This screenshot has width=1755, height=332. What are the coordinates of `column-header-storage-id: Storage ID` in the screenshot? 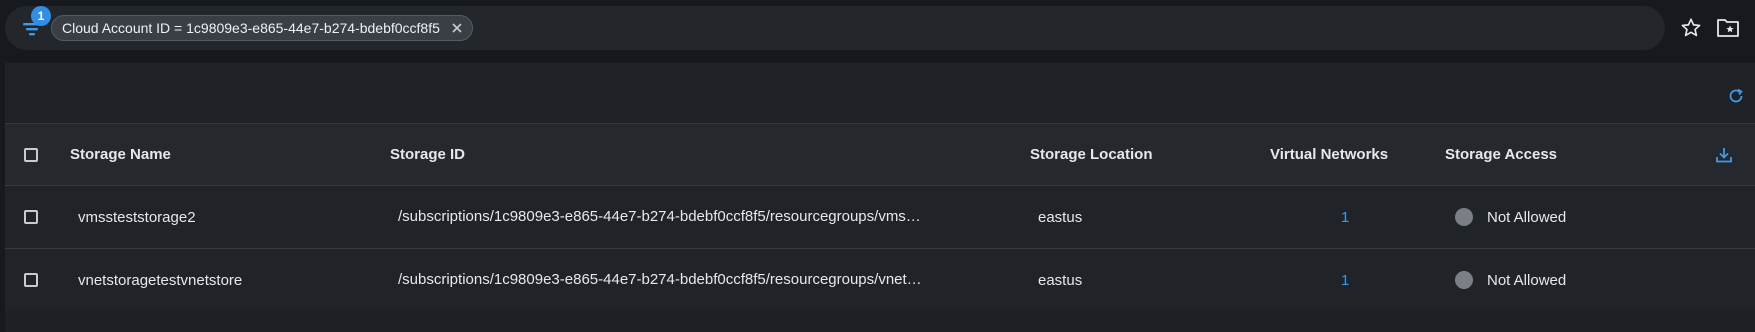 It's located at (427, 154).